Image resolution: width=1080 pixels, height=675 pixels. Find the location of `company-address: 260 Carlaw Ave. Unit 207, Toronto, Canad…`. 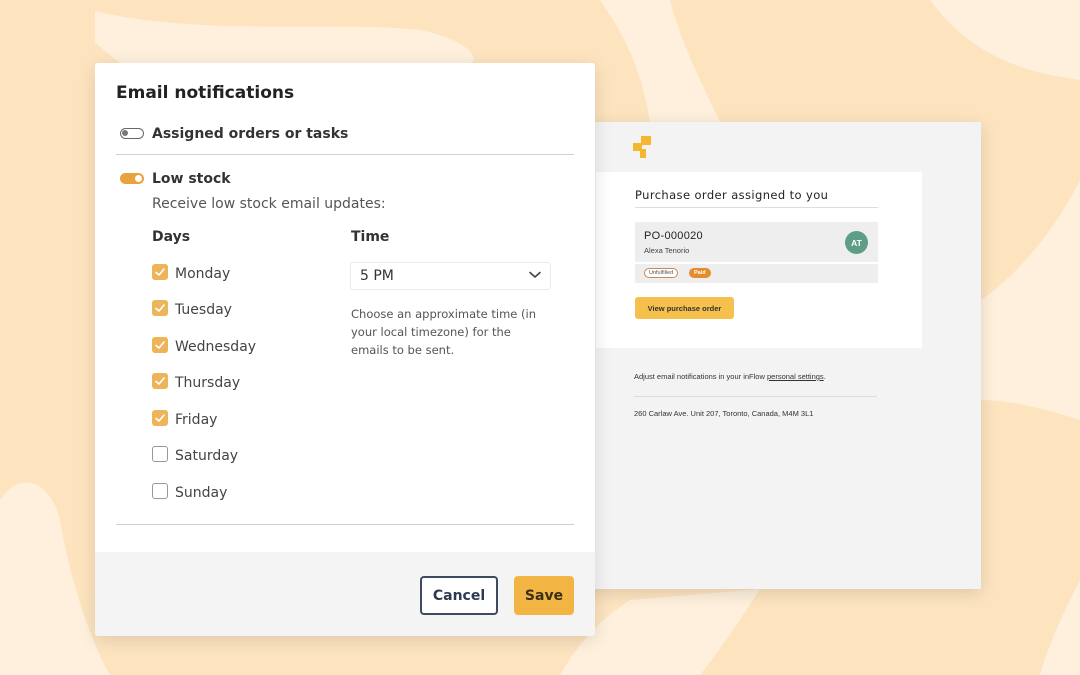

company-address: 260 Carlaw Ave. Unit 207, Toronto, Canad… is located at coordinates (724, 413).